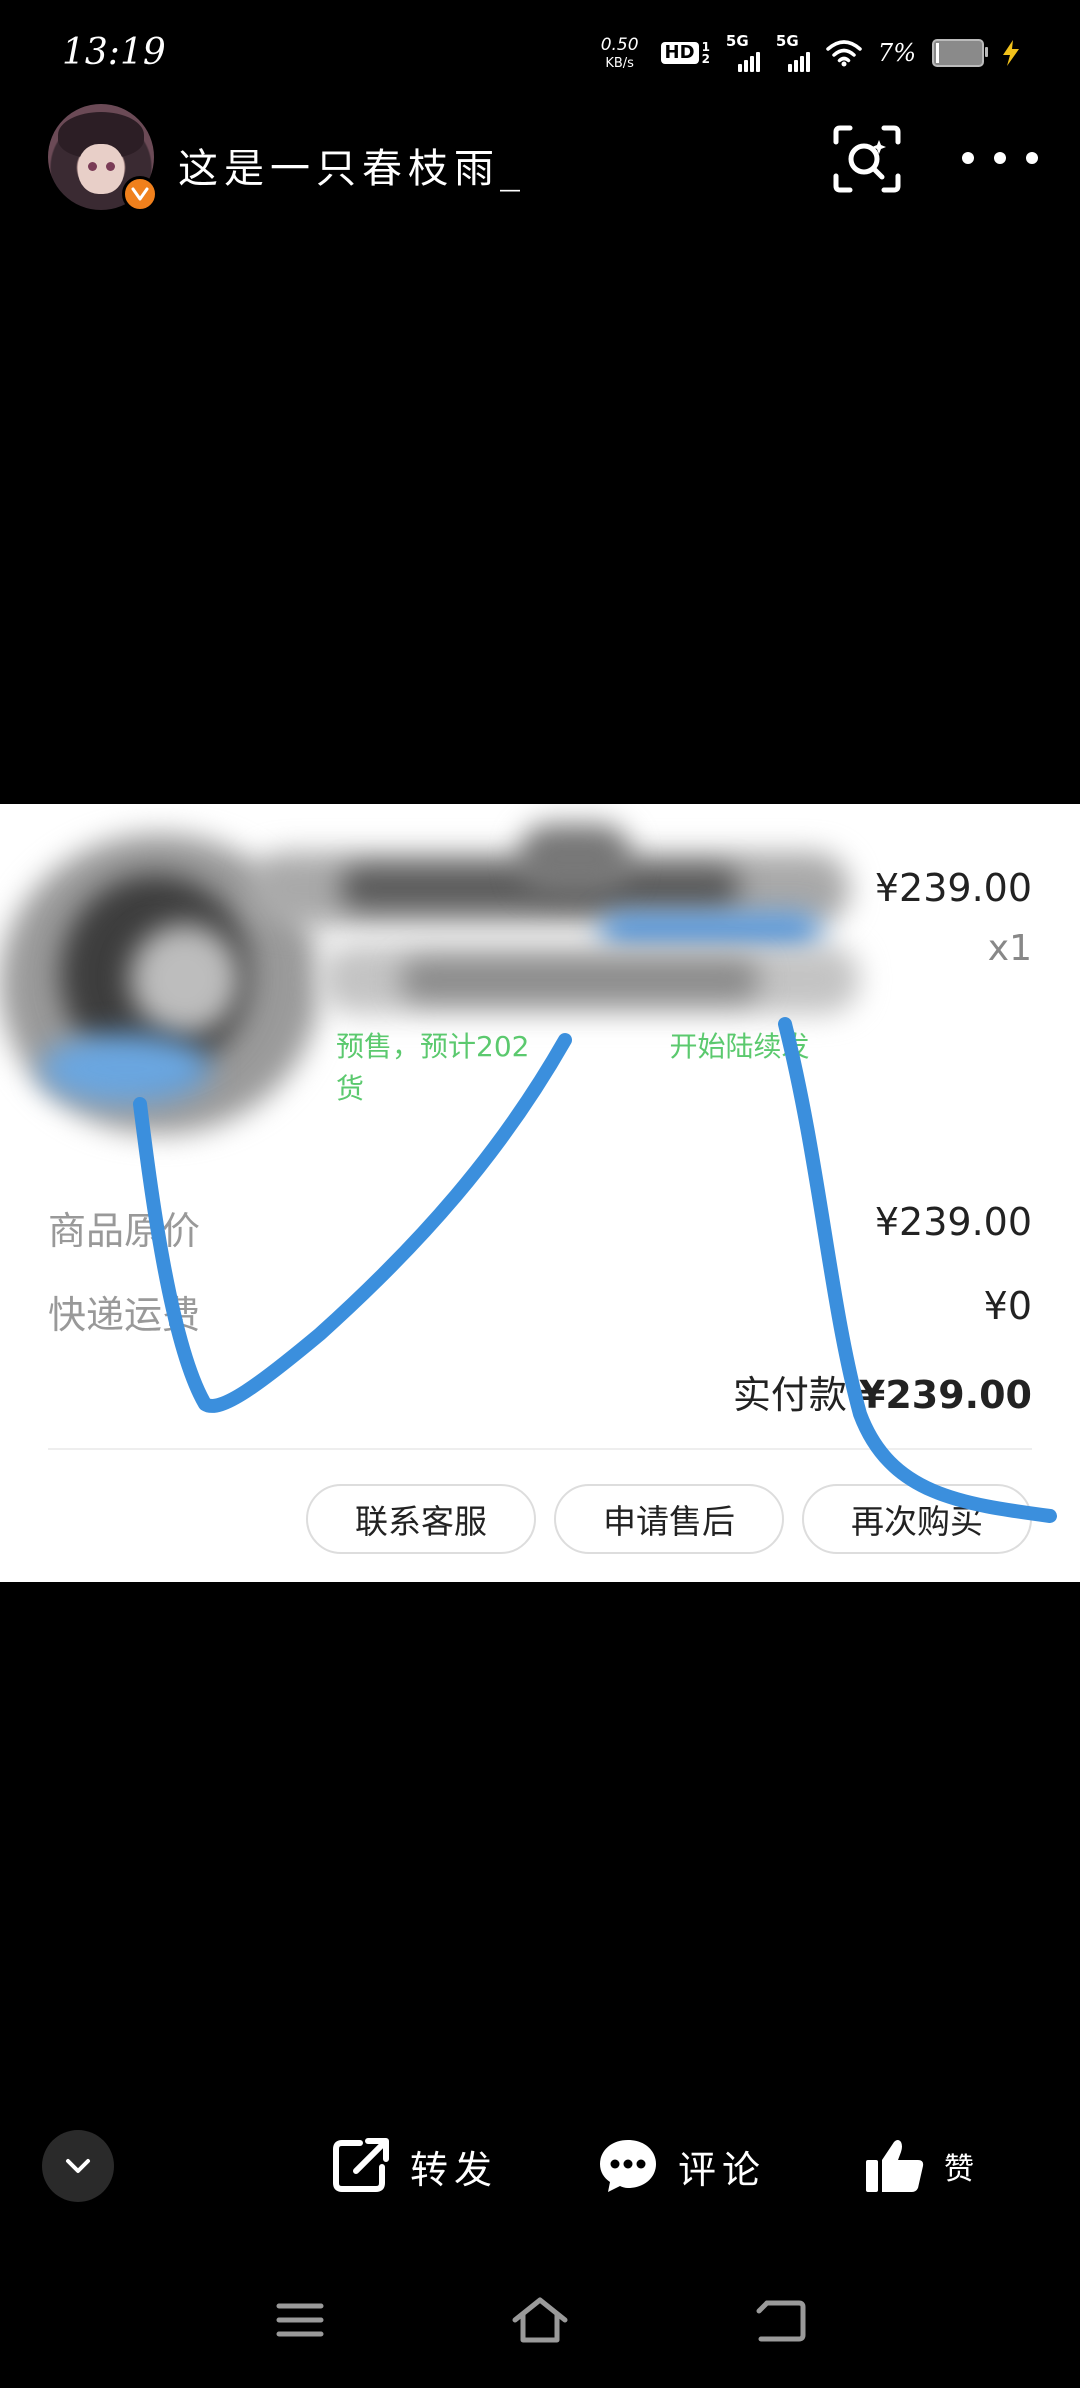 The height and width of the screenshot is (2388, 1080). I want to click on status-icons: 0.50 KB/s HD 1 2 5G 5G 7%, so click(811, 53).